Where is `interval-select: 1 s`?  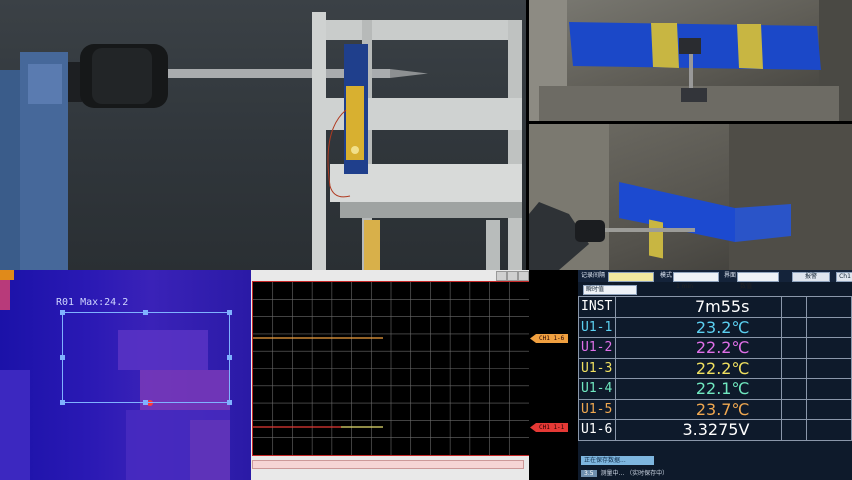 interval-select: 1 s is located at coordinates (631, 281).